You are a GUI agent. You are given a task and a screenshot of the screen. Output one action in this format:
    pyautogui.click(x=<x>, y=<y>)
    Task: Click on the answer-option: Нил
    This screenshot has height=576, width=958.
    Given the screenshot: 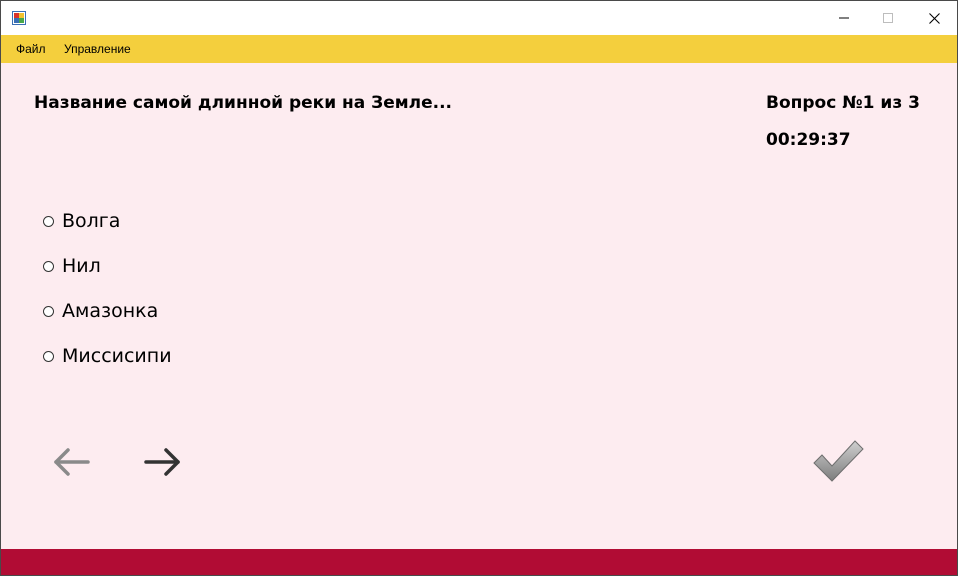 What is the action you would take?
    pyautogui.click(x=72, y=266)
    